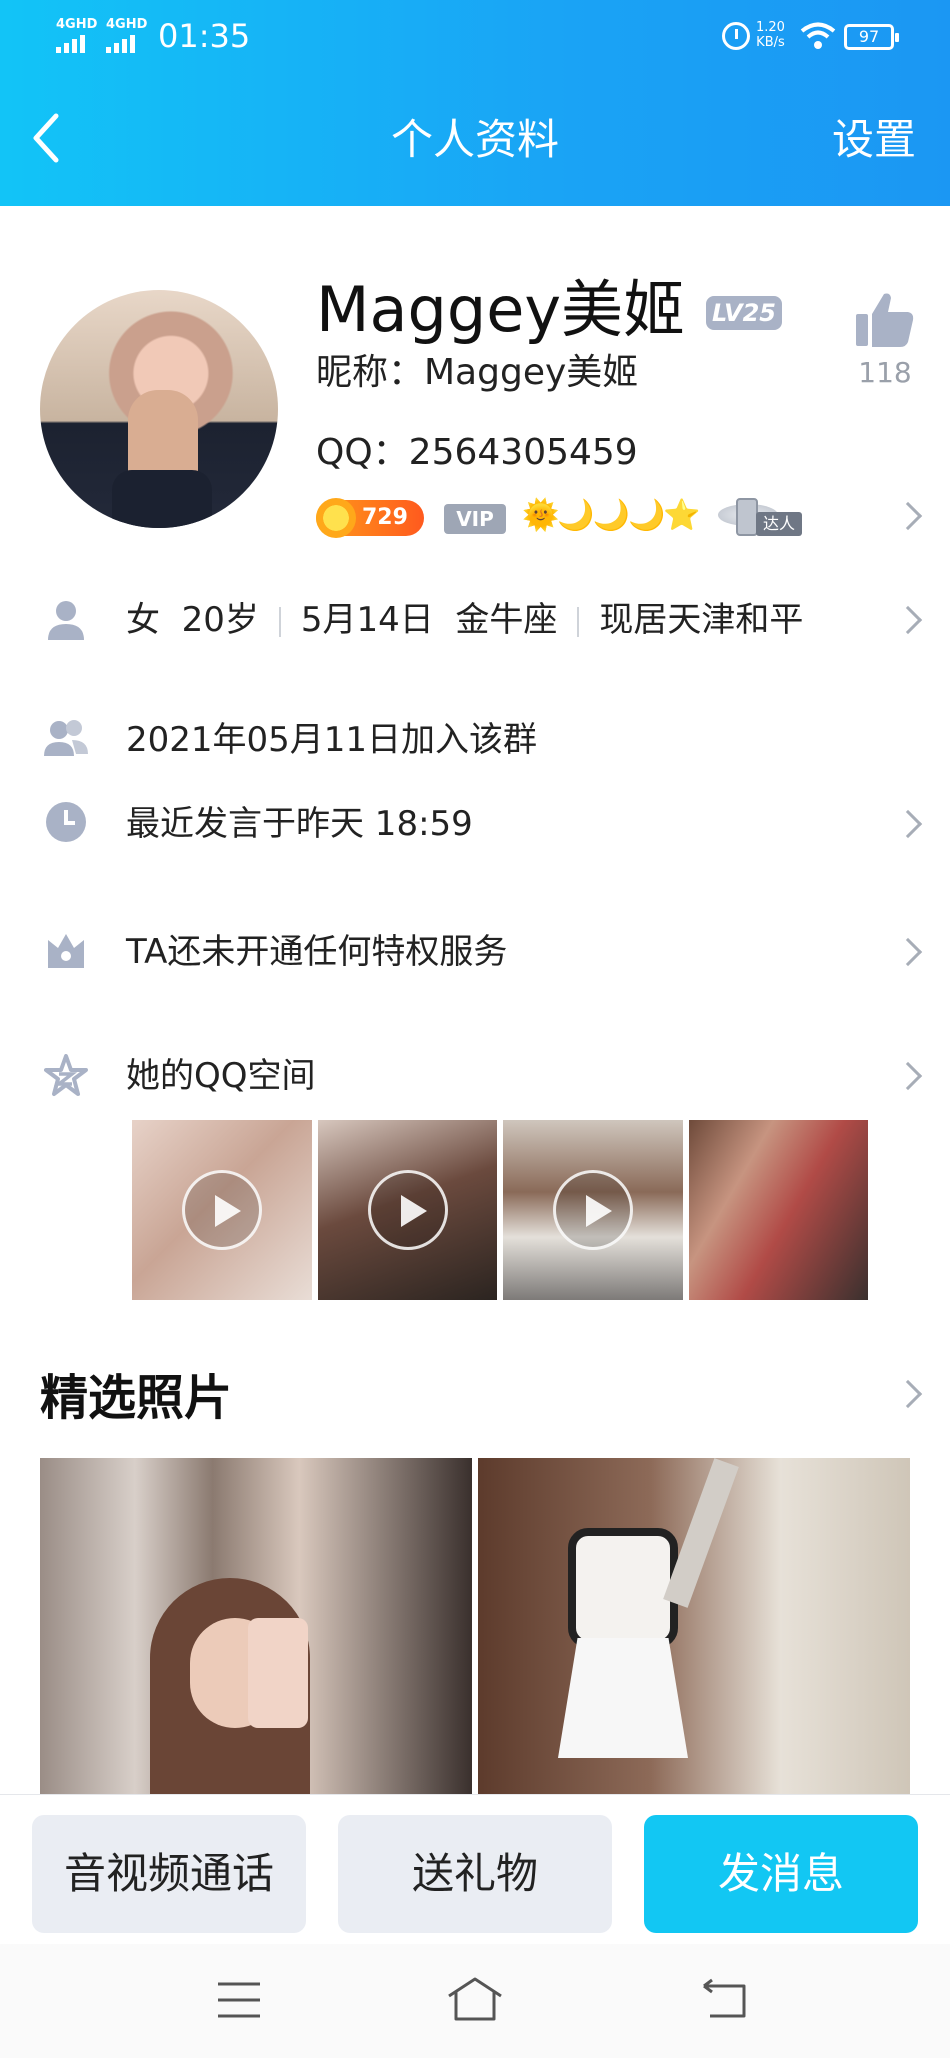  What do you see at coordinates (475, 103) in the screenshot?
I see `header-bar: 4GHD 4GHD 01:35 1.20 KB/s 97 个人资料 设置` at bounding box center [475, 103].